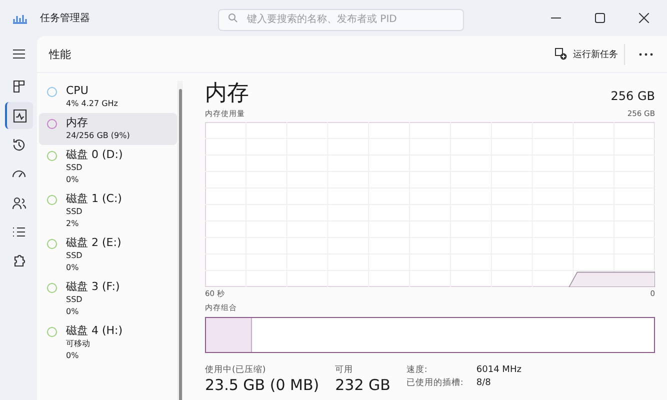 The image size is (667, 400). What do you see at coordinates (19, 145) in the screenshot?
I see `history-icon` at bounding box center [19, 145].